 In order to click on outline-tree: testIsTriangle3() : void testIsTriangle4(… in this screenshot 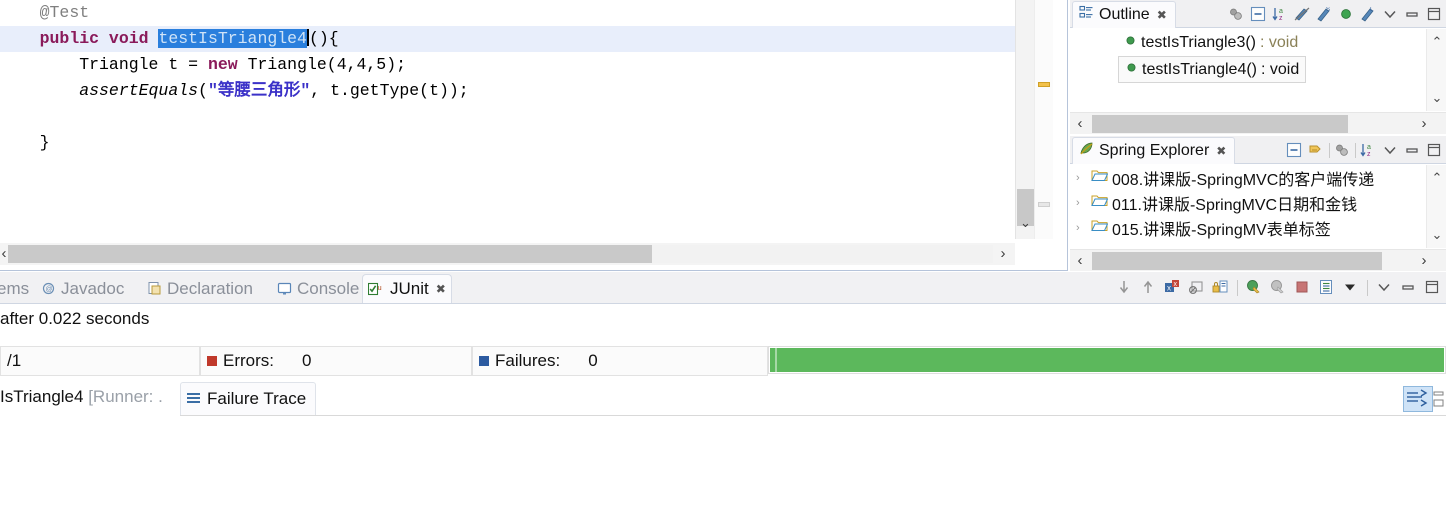, I will do `click(1248, 70)`.